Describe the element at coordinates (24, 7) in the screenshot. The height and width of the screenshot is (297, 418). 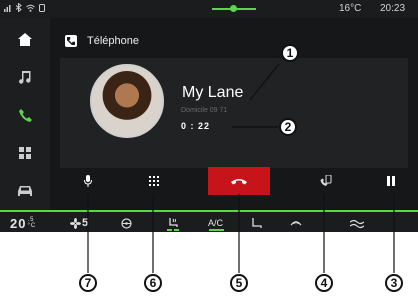
I see `status-icons` at that location.